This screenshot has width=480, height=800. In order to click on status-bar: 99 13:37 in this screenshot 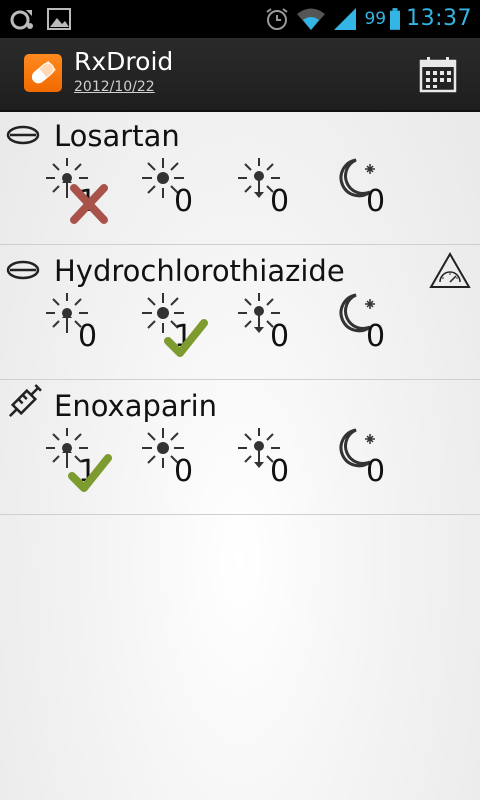, I will do `click(240, 19)`.